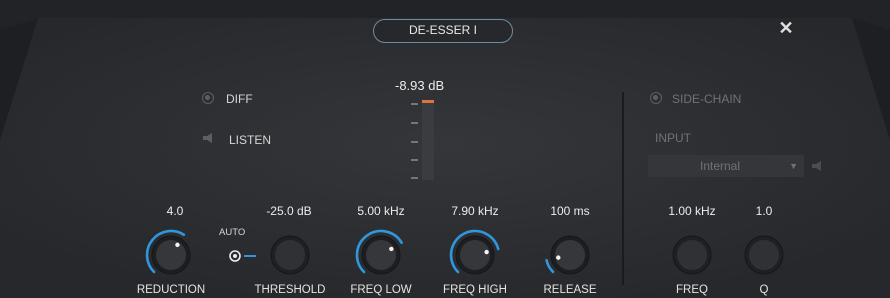 This screenshot has height=298, width=890. What do you see at coordinates (171, 290) in the screenshot?
I see `reduction-label: REDUCTION` at bounding box center [171, 290].